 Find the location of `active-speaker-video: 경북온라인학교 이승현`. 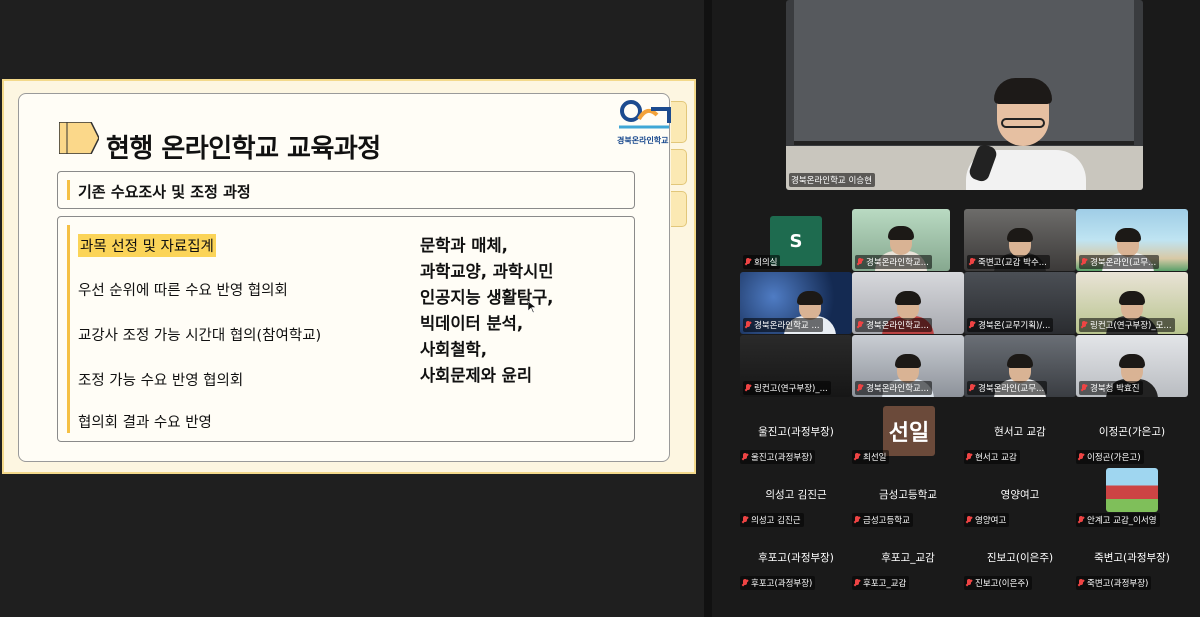

active-speaker-video: 경북온라인학교 이승현 is located at coordinates (964, 95).